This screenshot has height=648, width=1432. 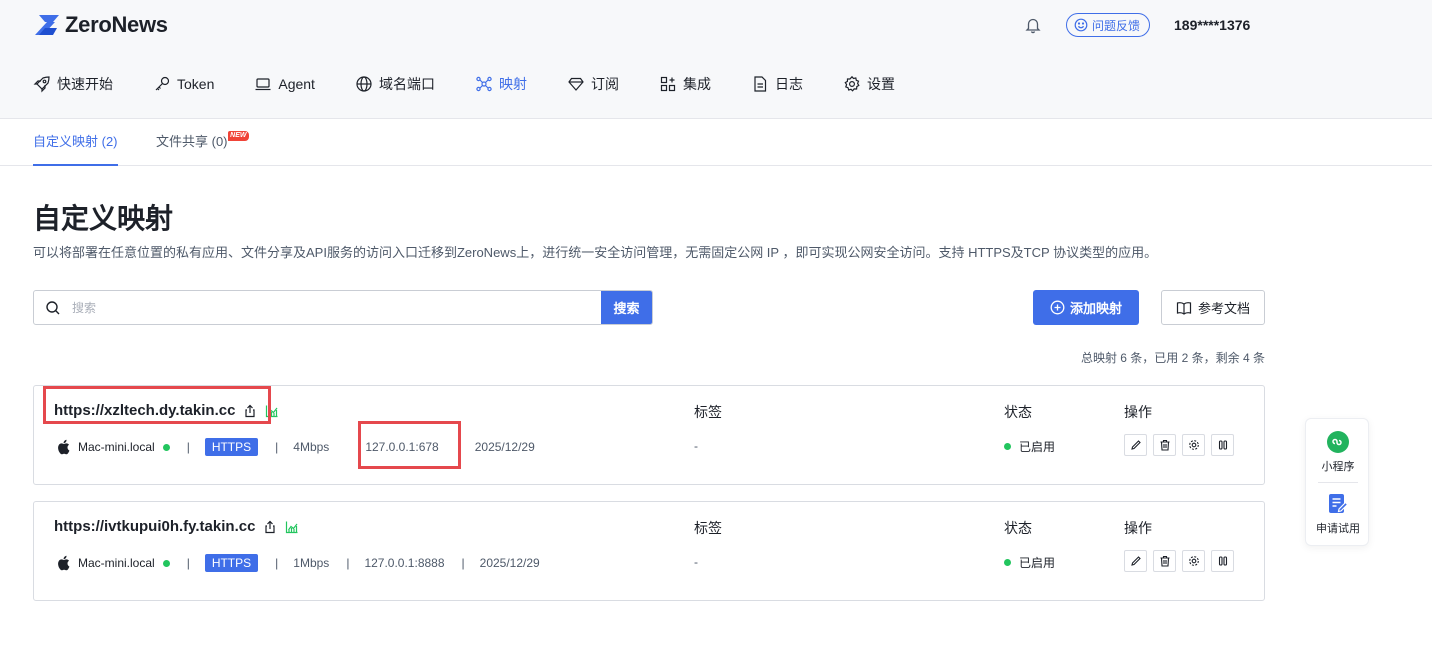 I want to click on miniprogram-entry: 小程序, so click(x=1338, y=452).